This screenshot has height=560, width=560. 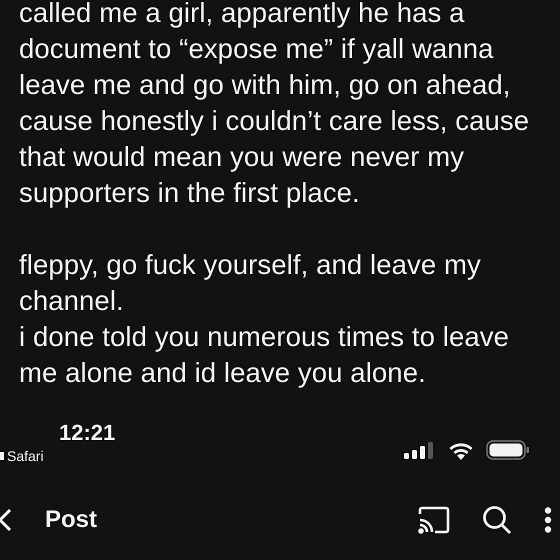 What do you see at coordinates (264, 355) in the screenshot?
I see `post-paragraph: i done told you numerous times to leave me alone and id leave you alone.` at bounding box center [264, 355].